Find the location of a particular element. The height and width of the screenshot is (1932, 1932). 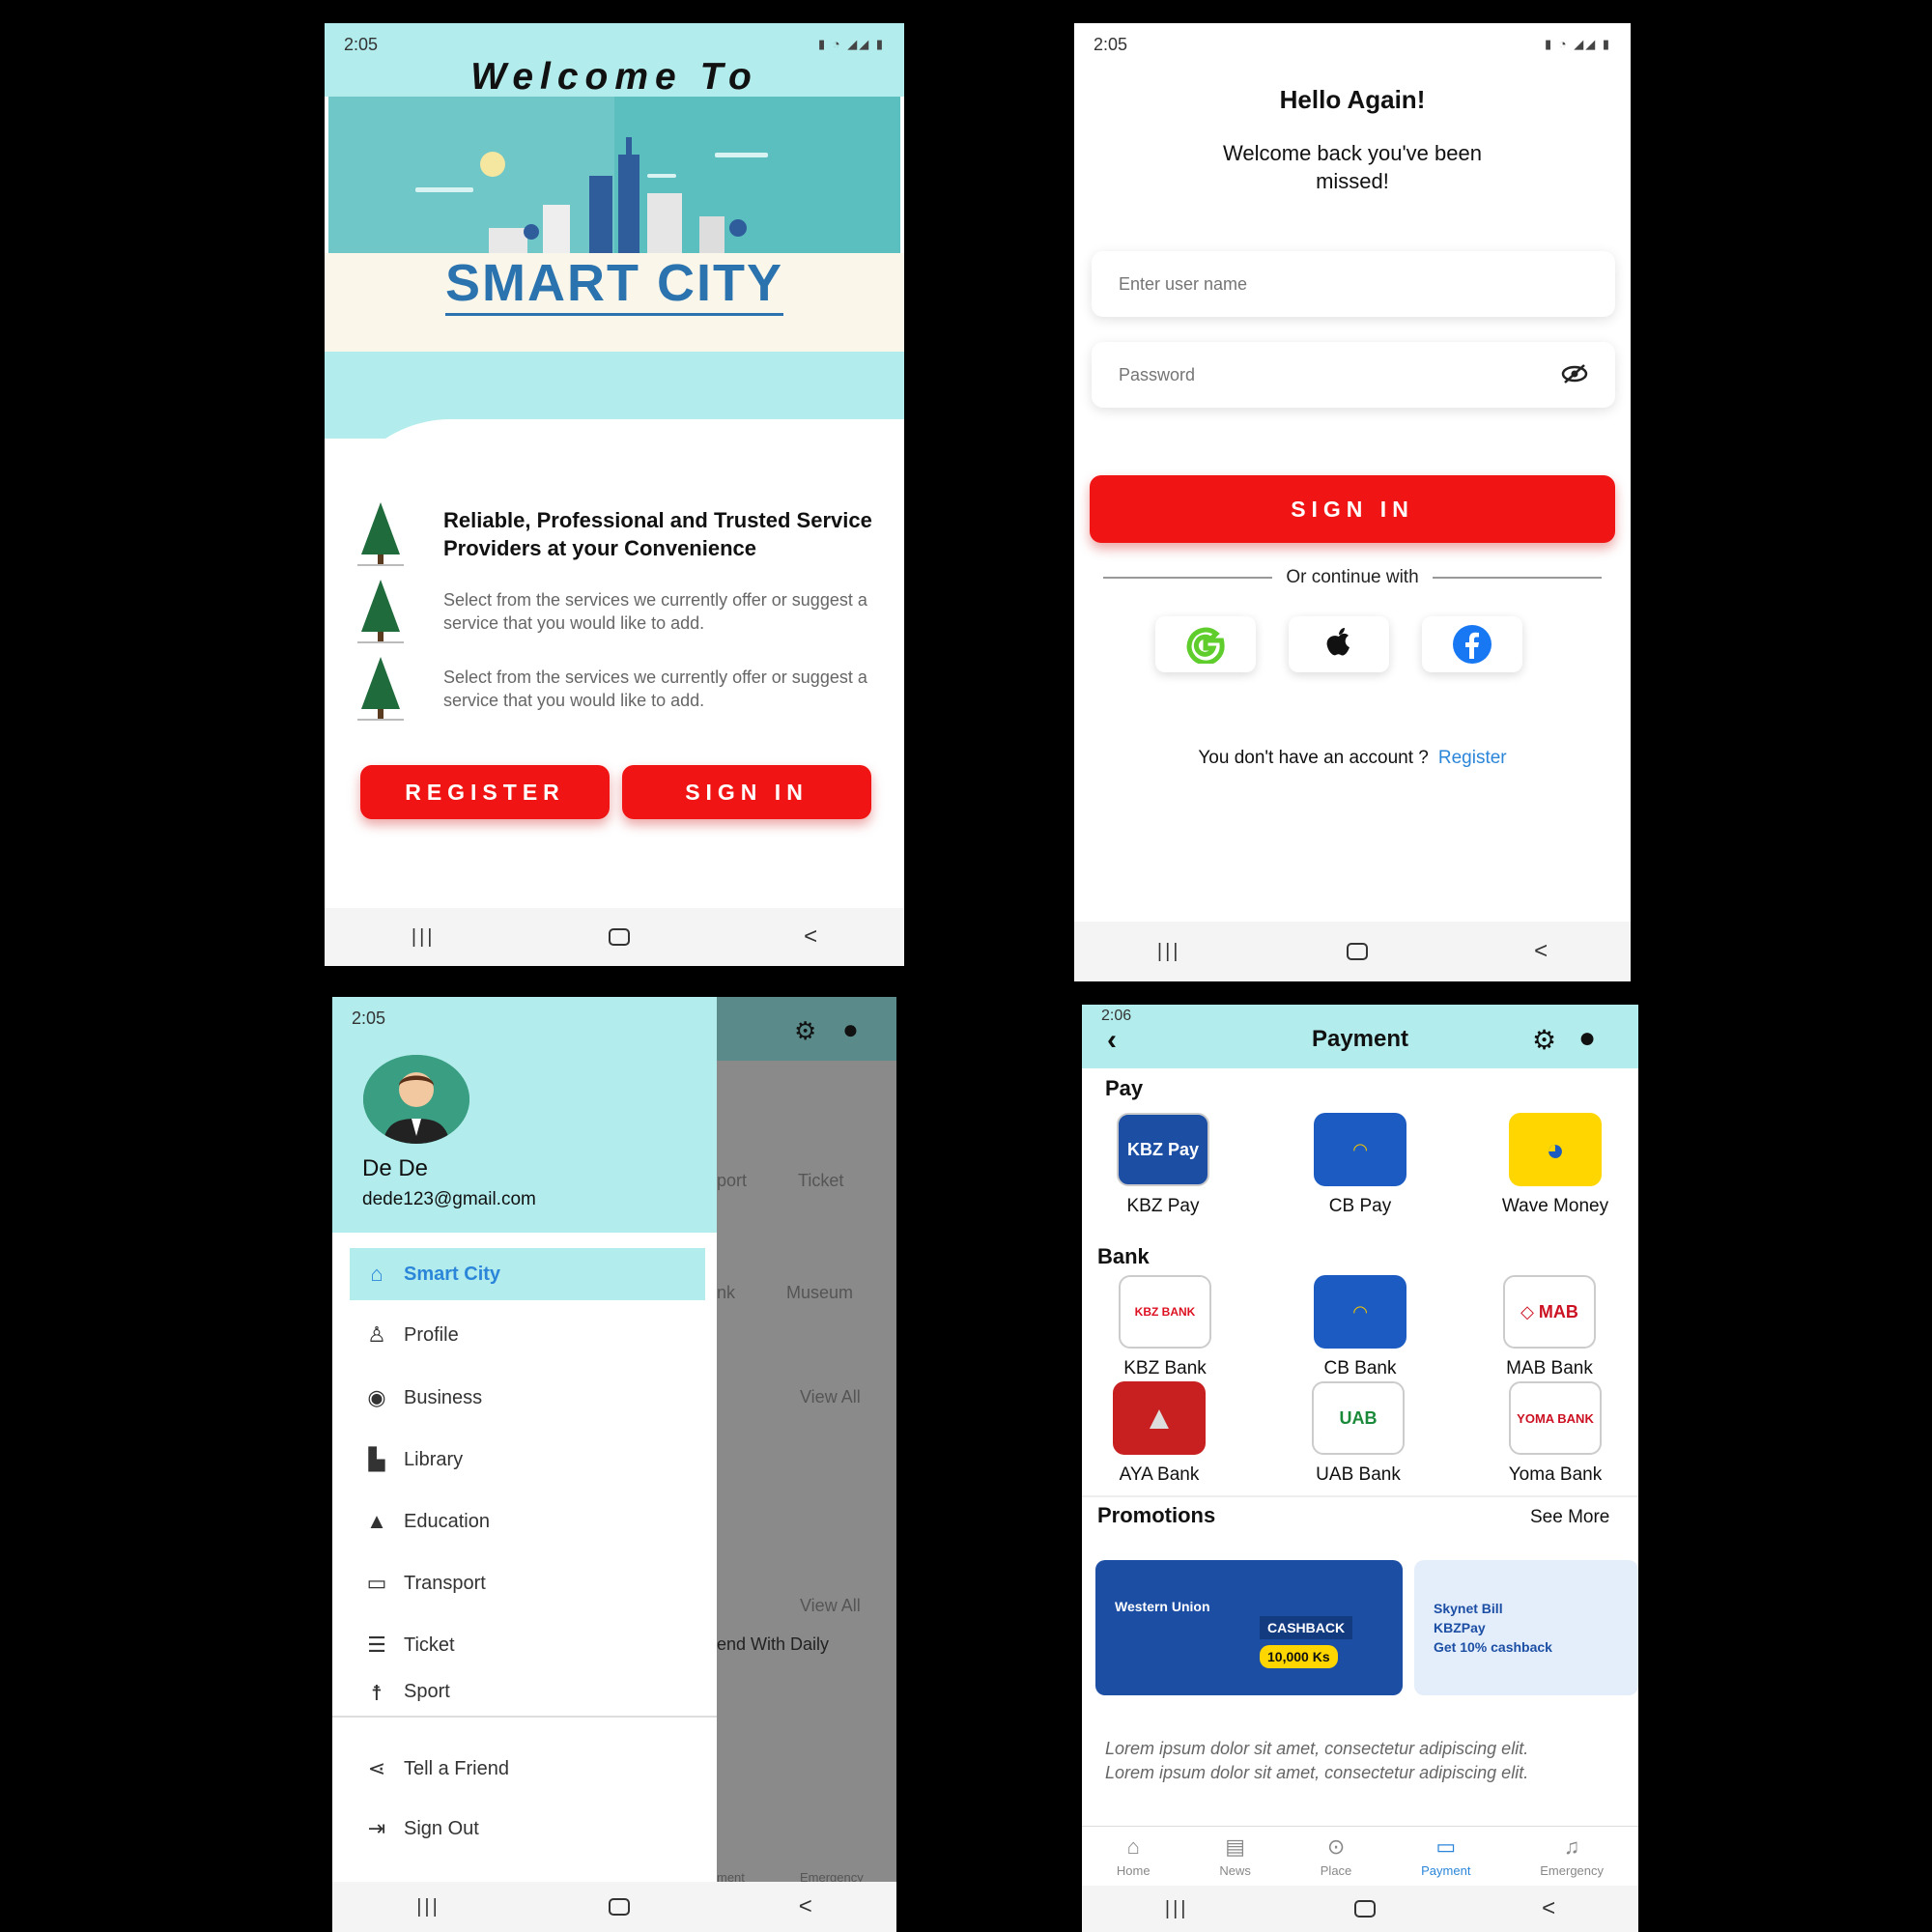

tab-emergency: ♫ Emergency is located at coordinates (1572, 1856).